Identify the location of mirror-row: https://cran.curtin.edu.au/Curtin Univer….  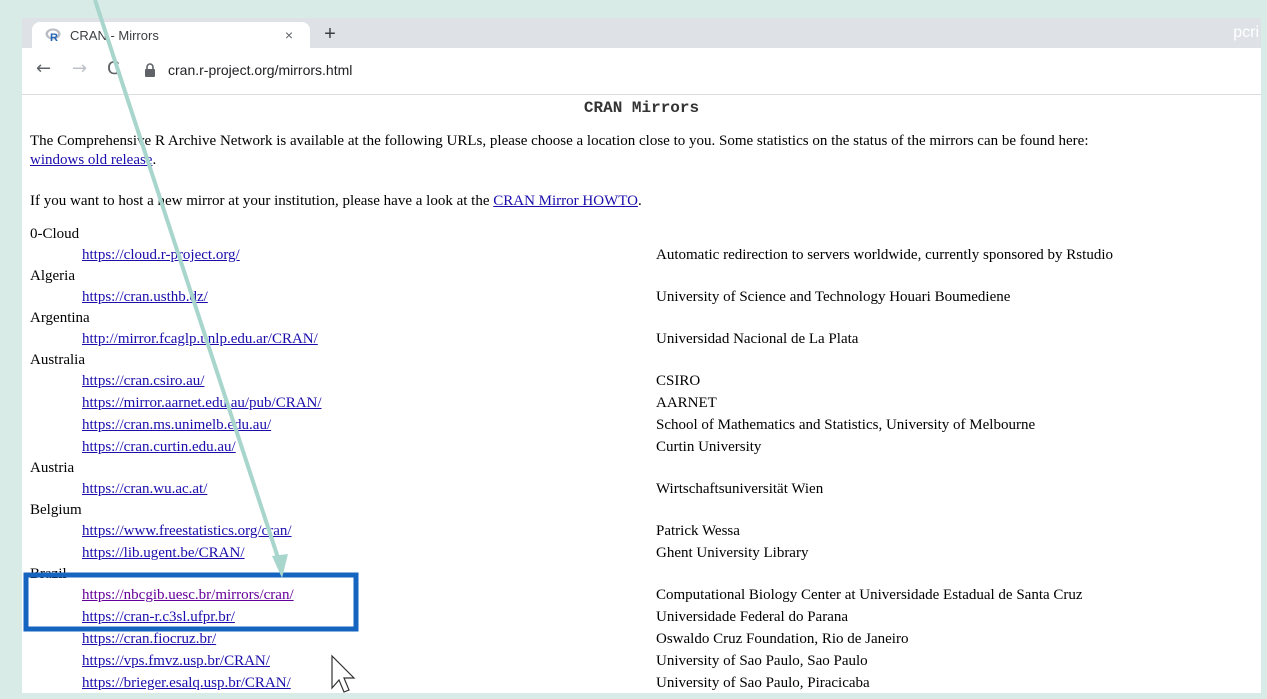
(645, 447).